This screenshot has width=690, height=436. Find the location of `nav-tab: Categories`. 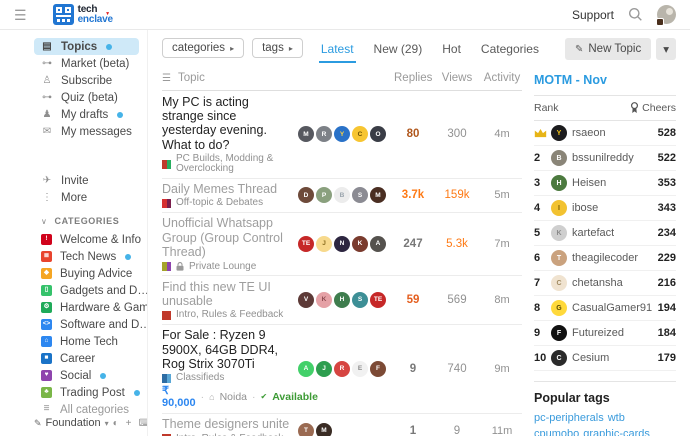

nav-tab: Categories is located at coordinates (510, 50).